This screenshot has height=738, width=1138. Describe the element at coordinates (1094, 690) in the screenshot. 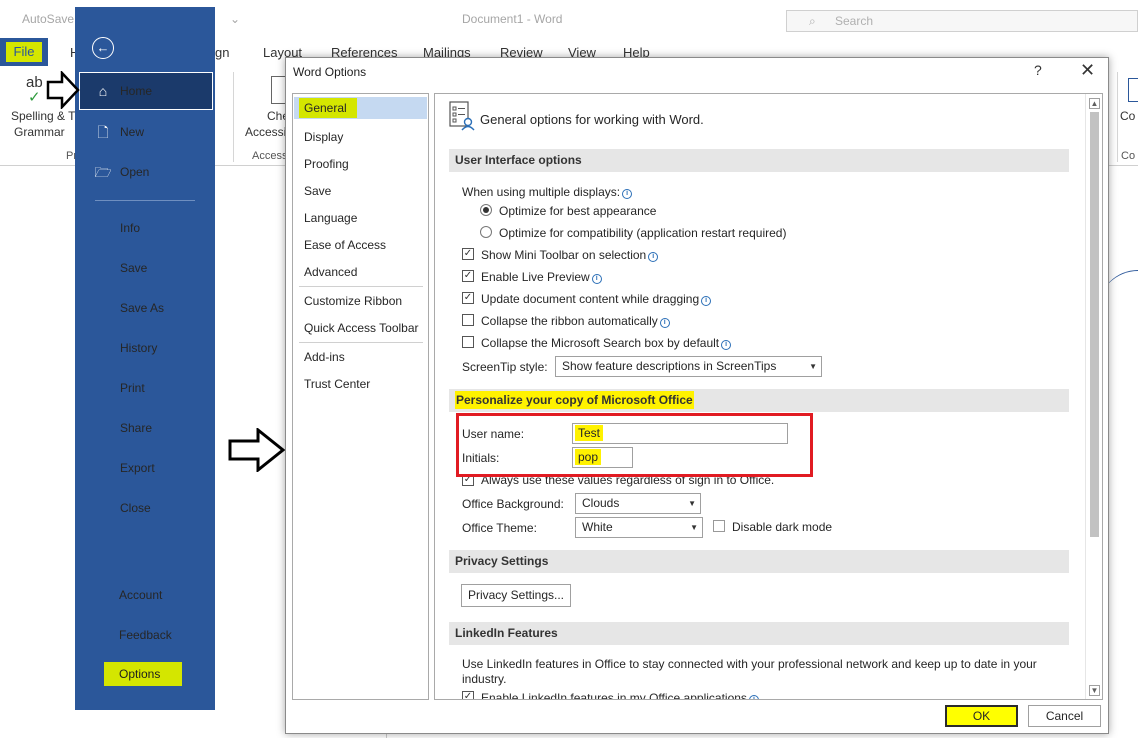

I see `scroll-down-icon: ▼` at that location.